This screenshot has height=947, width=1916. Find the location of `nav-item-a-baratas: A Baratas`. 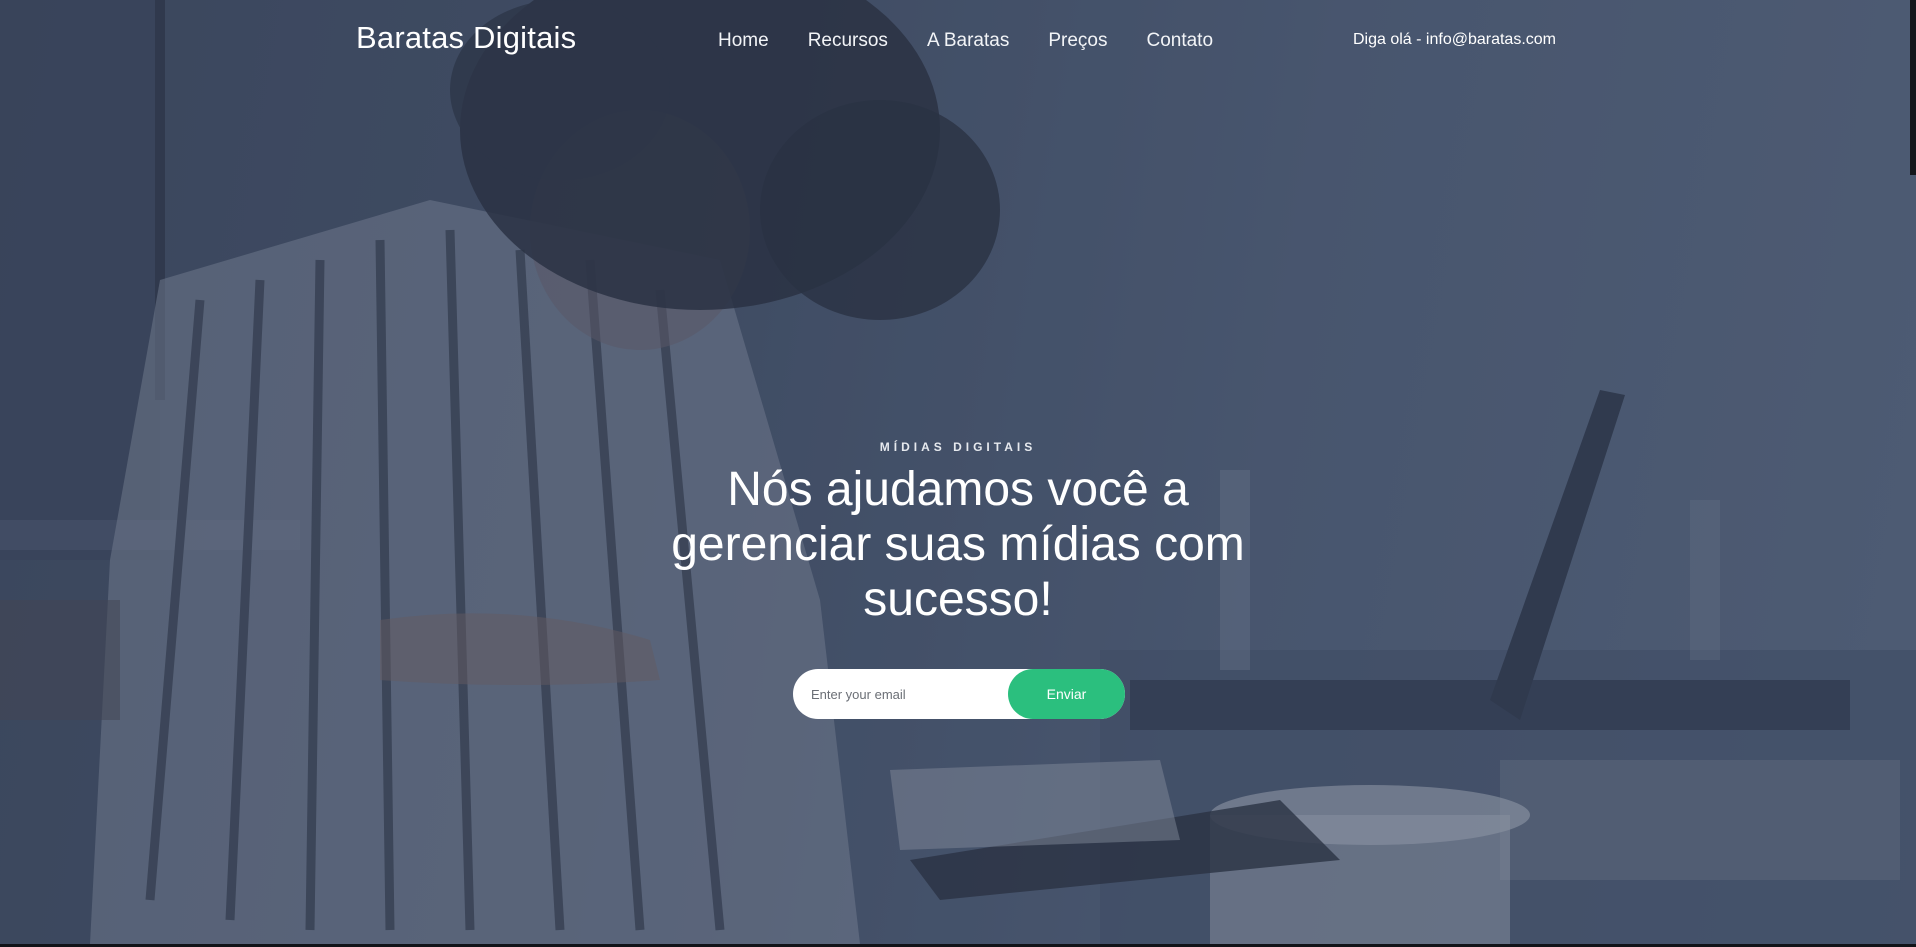

nav-item-a-baratas: A Baratas is located at coordinates (968, 41).